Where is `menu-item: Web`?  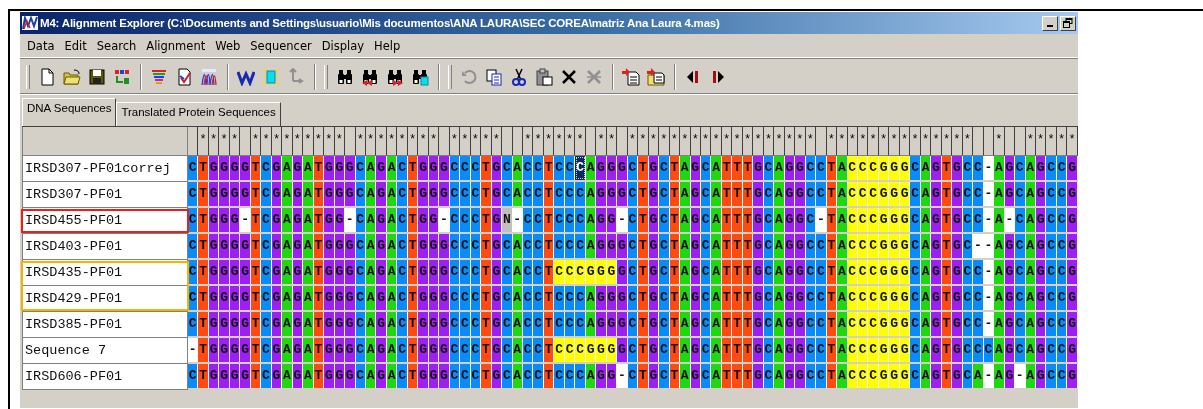
menu-item: Web is located at coordinates (228, 45).